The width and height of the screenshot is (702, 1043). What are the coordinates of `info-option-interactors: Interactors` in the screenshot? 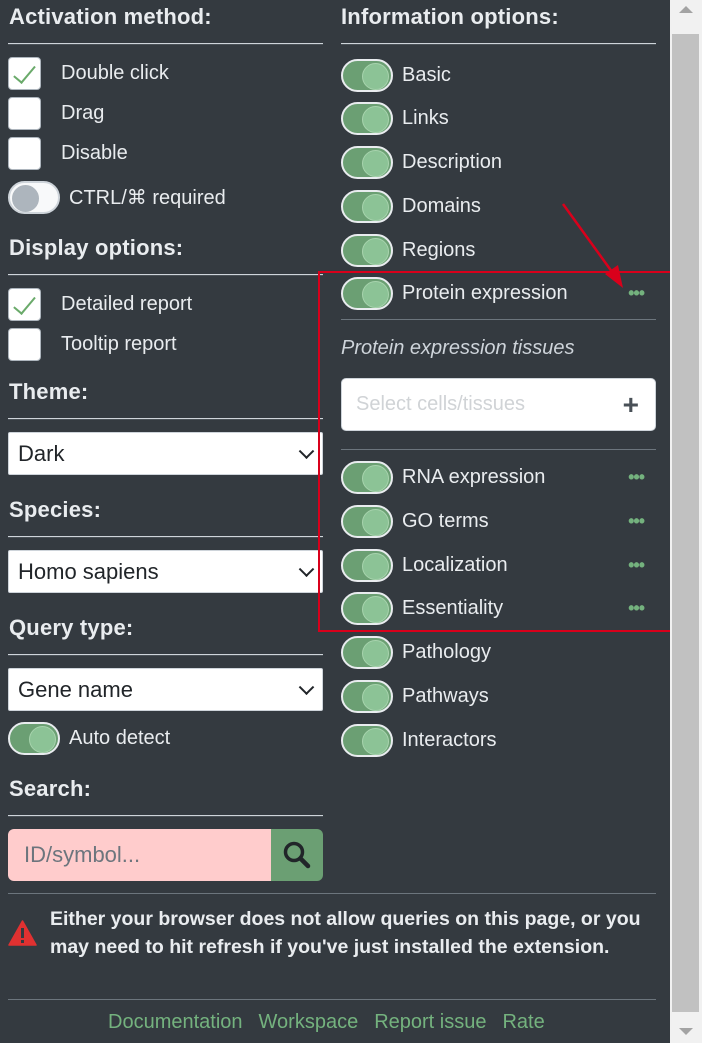 It's located at (498, 740).